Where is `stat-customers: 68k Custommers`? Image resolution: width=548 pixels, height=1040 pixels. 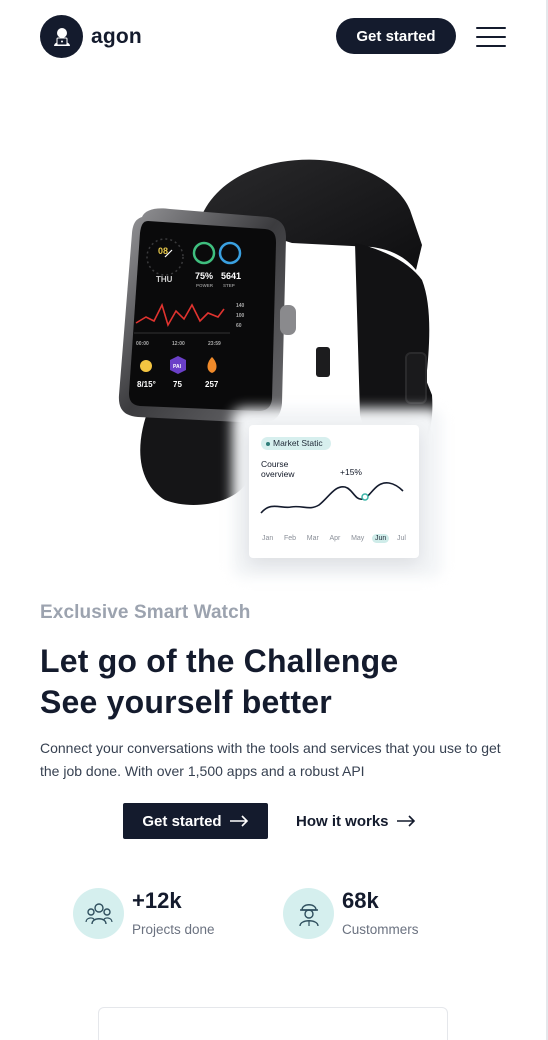
stat-customers: 68k Custommers is located at coordinates (351, 913).